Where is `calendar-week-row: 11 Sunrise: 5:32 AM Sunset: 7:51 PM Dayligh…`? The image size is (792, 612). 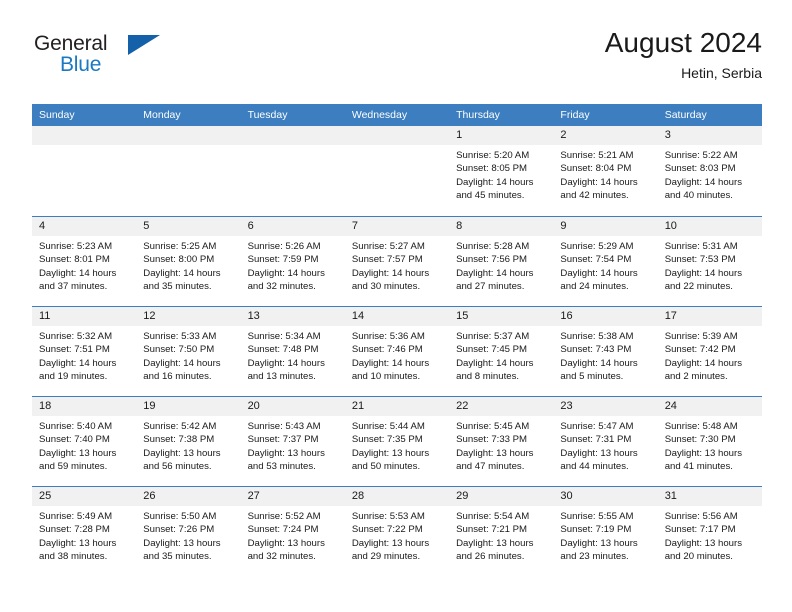
calendar-week-row: 11 Sunrise: 5:32 AM Sunset: 7:51 PM Dayligh… is located at coordinates (397, 351).